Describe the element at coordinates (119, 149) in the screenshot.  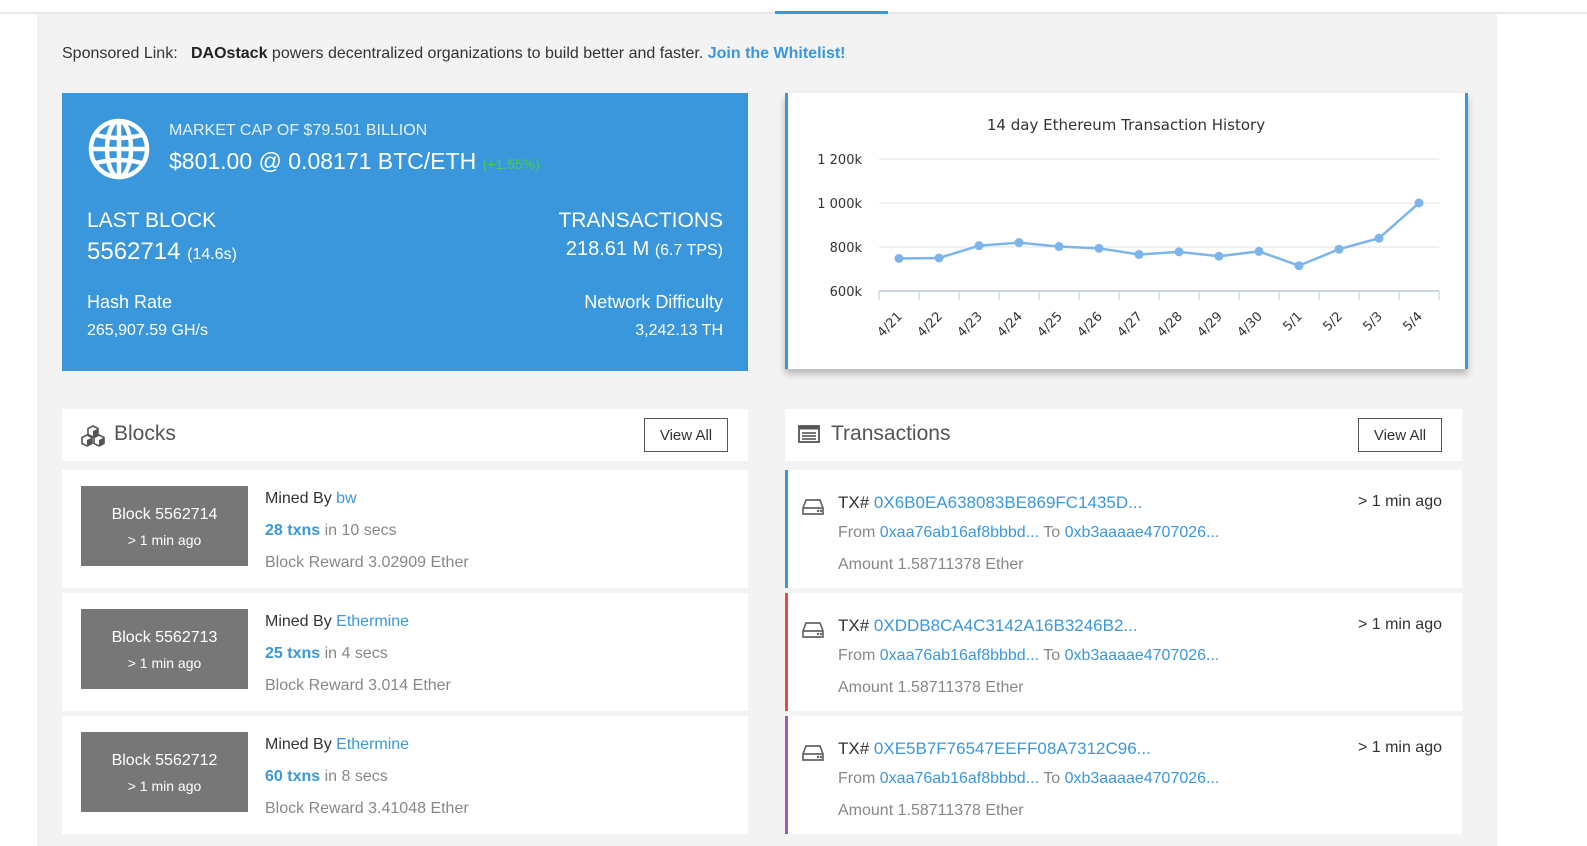
I see `globe-icon` at that location.